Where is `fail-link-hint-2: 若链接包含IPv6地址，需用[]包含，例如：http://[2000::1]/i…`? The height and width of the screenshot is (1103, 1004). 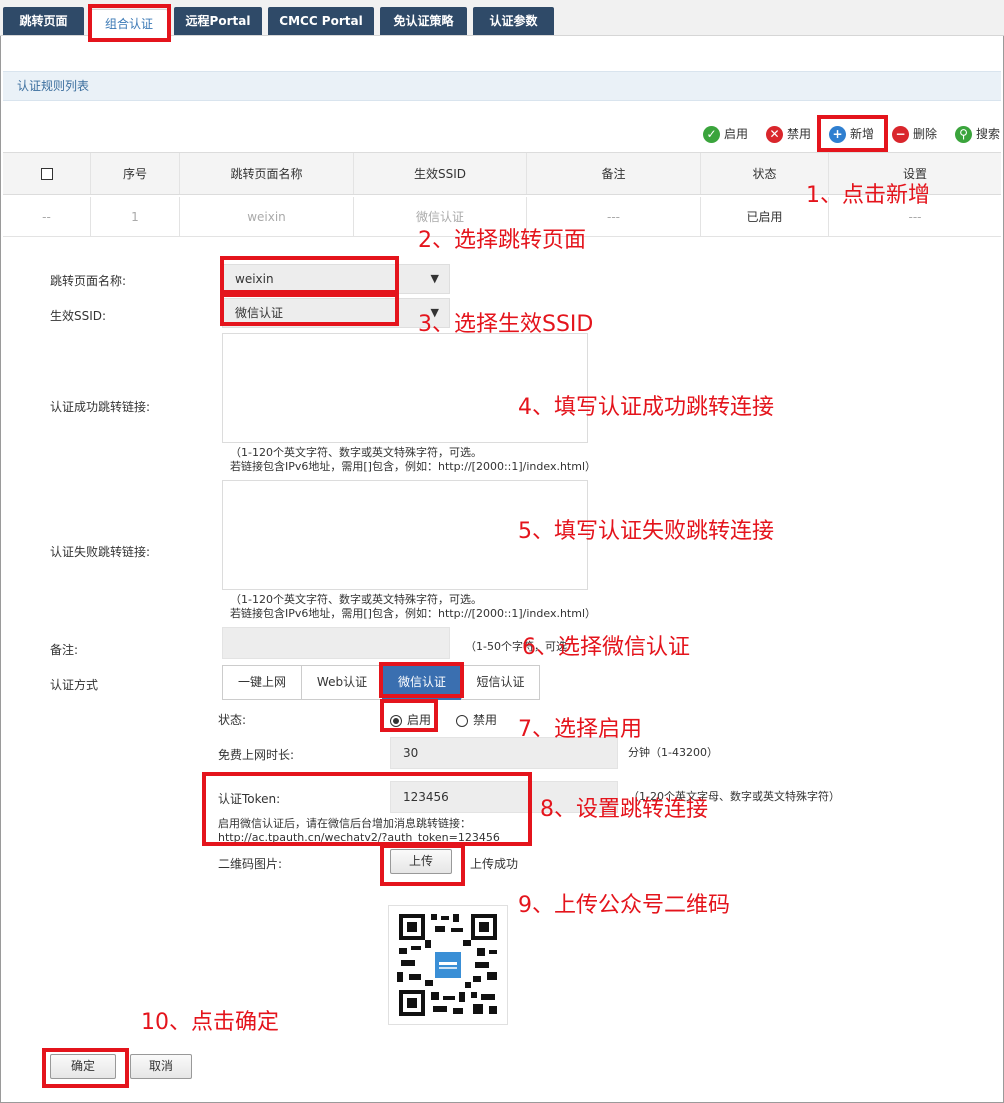
fail-link-hint-2: 若链接包含IPv6地址，需用[]包含，例如：http://[2000::1]/i… is located at coordinates (413, 613).